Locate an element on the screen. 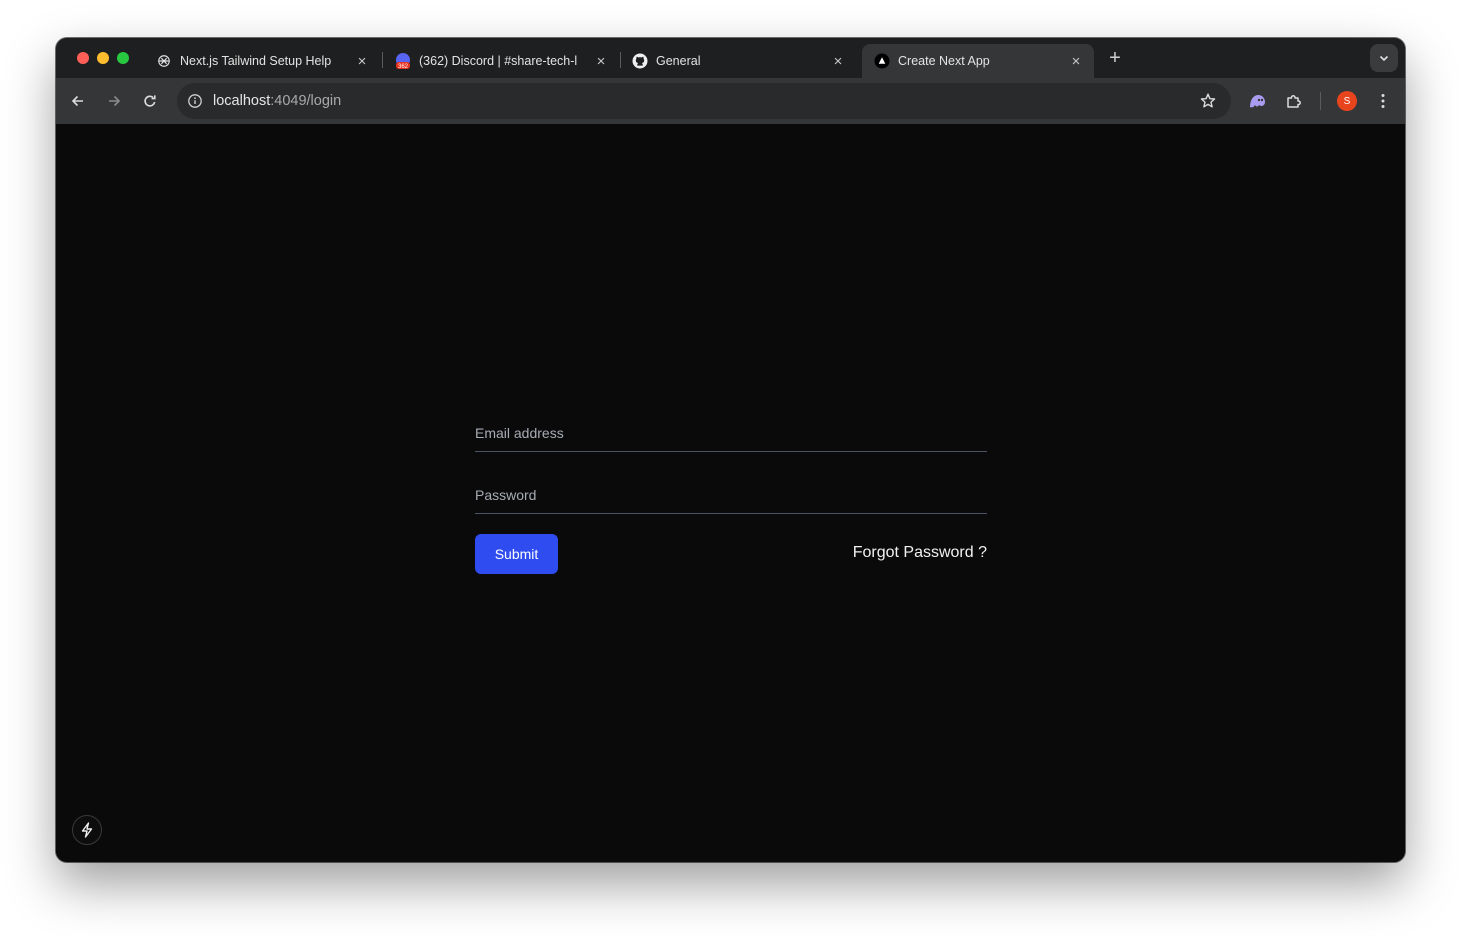 The width and height of the screenshot is (1461, 936). tab-nextjs-tailwind: Next.js Tailwind Setup Help × is located at coordinates (262, 61).